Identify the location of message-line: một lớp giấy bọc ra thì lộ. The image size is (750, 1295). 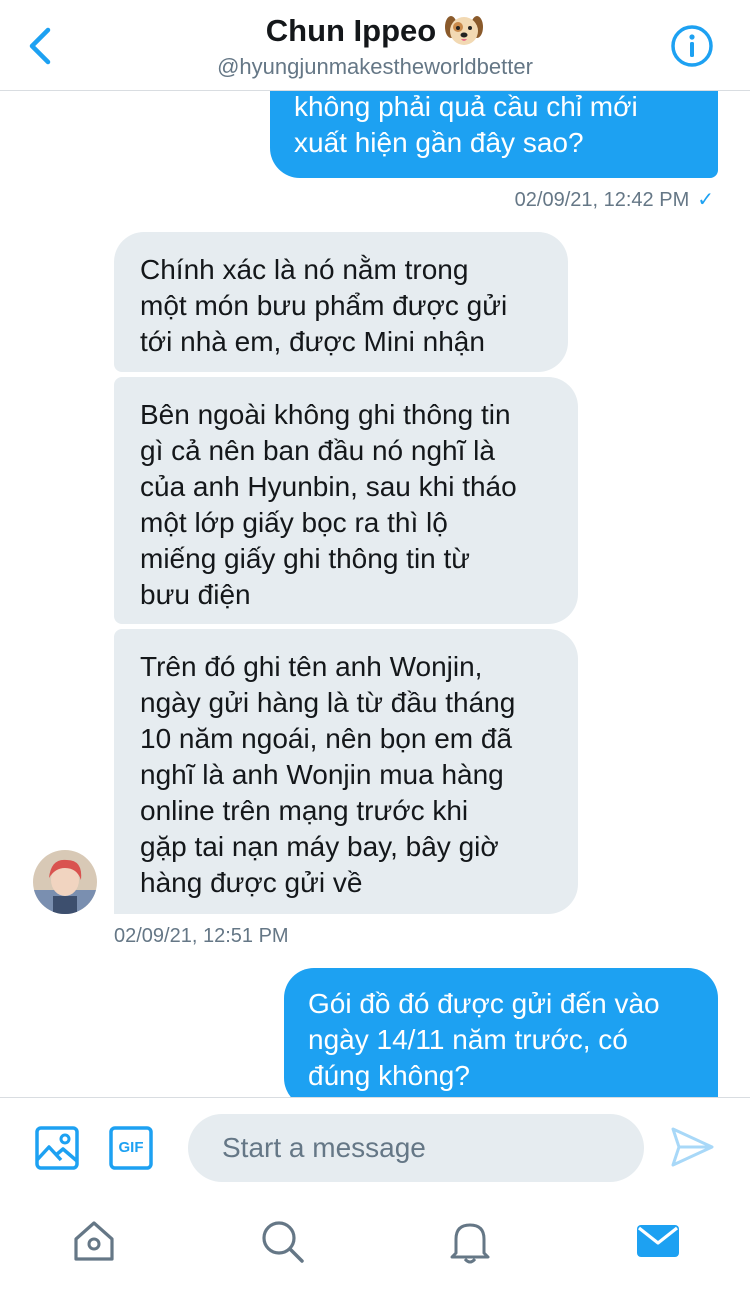
(294, 522).